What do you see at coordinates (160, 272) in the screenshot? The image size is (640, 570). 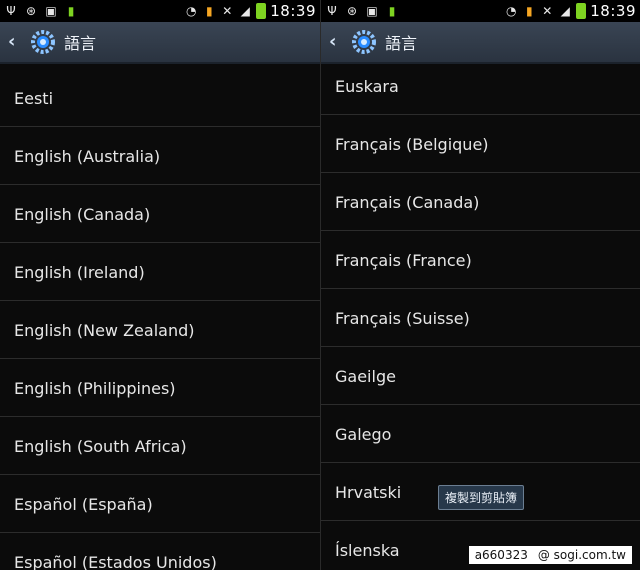 I see `list-item: English (Ireland)` at bounding box center [160, 272].